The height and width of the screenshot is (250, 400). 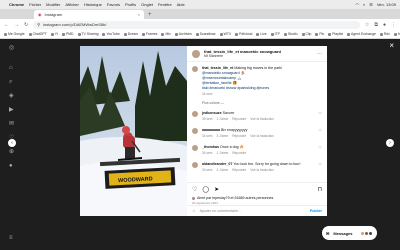 I want to click on bookmark-item: PMD, so click(x=67, y=34).